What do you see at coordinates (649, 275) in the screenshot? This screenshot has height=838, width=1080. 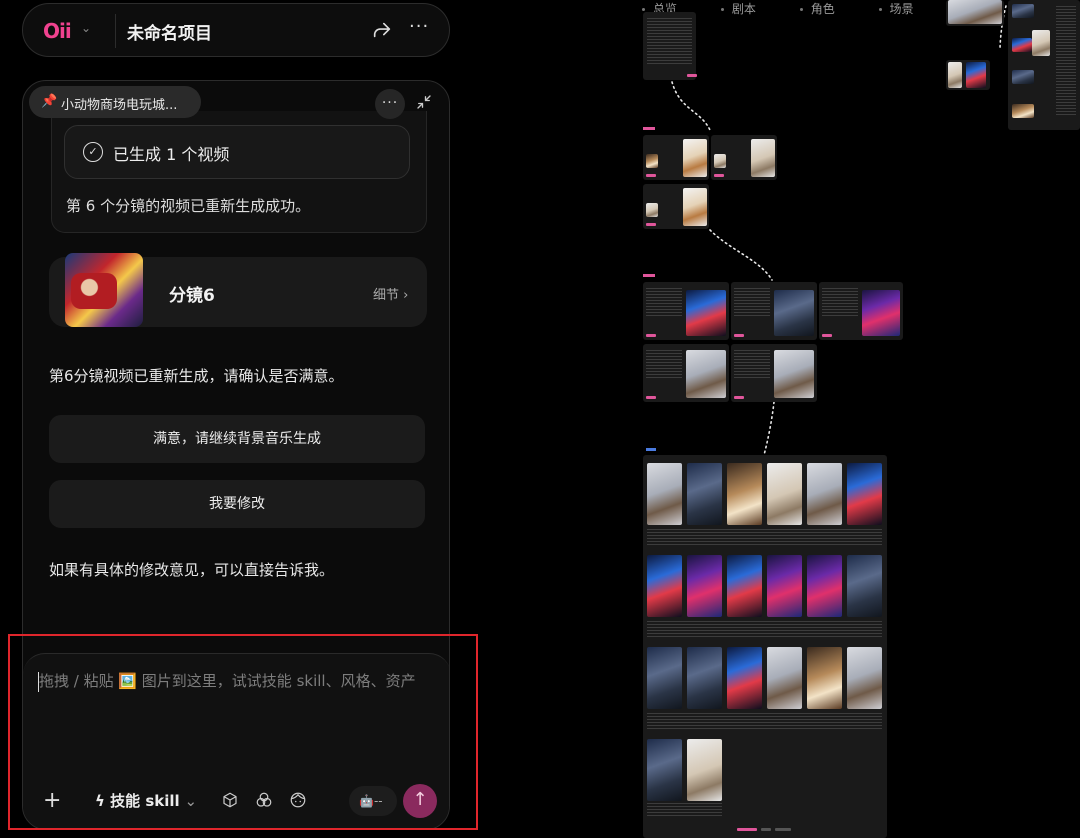 I see `scenes-section-label` at bounding box center [649, 275].